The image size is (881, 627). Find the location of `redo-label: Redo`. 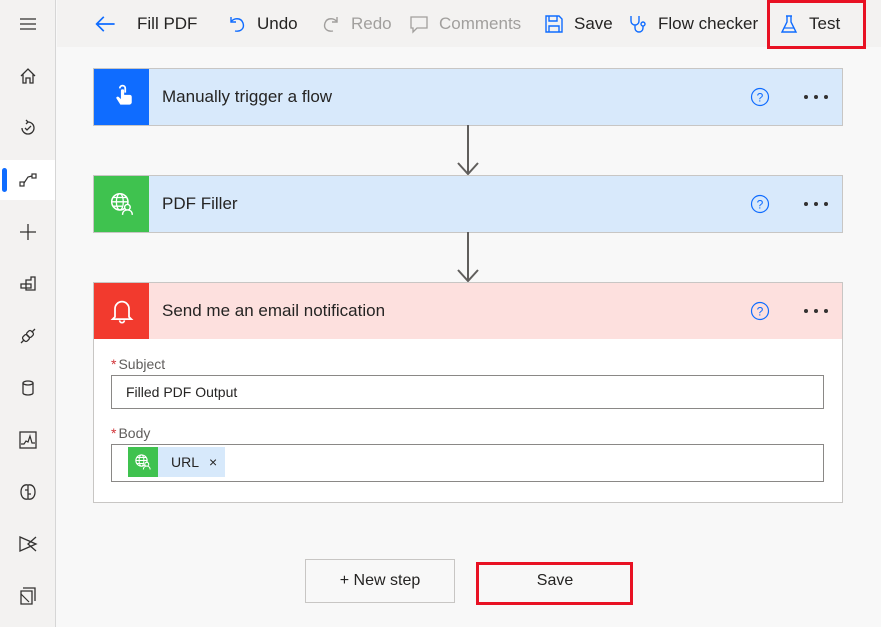

redo-label: Redo is located at coordinates (371, 23).